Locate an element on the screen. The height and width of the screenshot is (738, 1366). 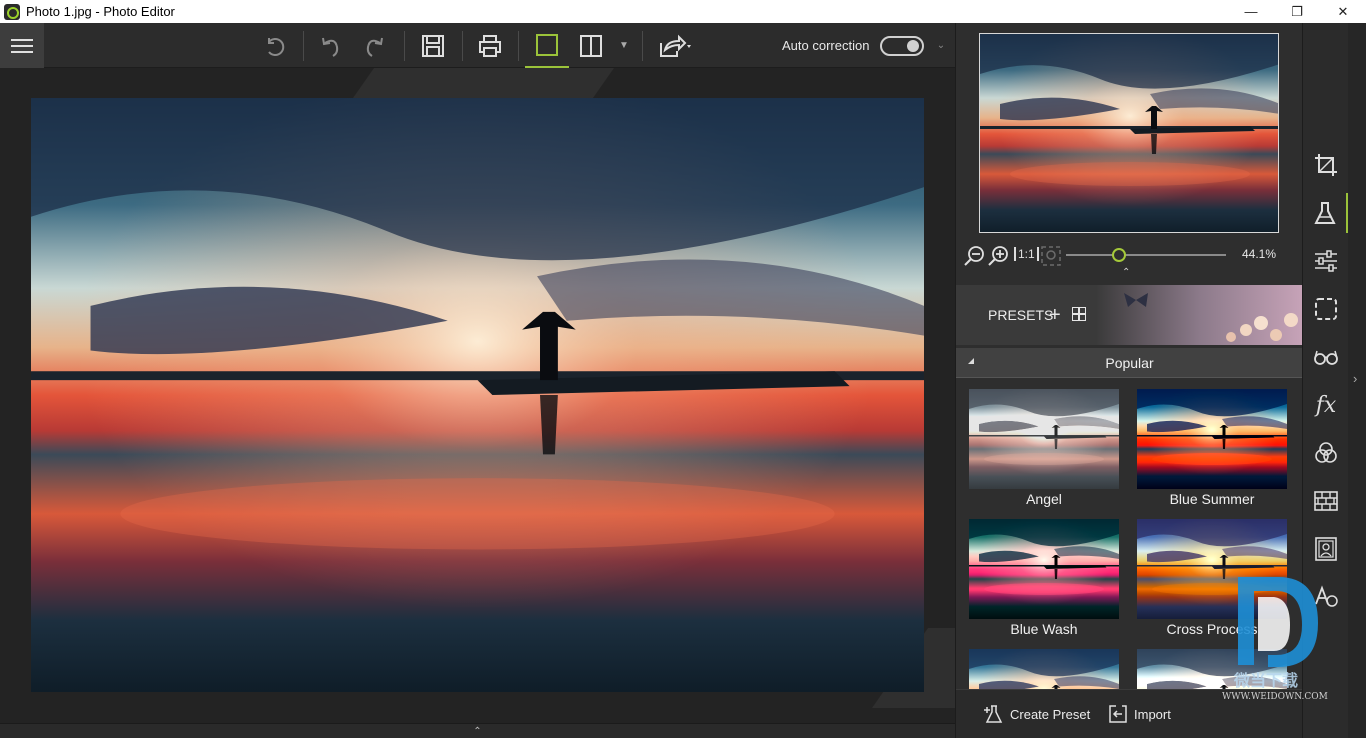
tool-selection is located at coordinates (1326, 309).